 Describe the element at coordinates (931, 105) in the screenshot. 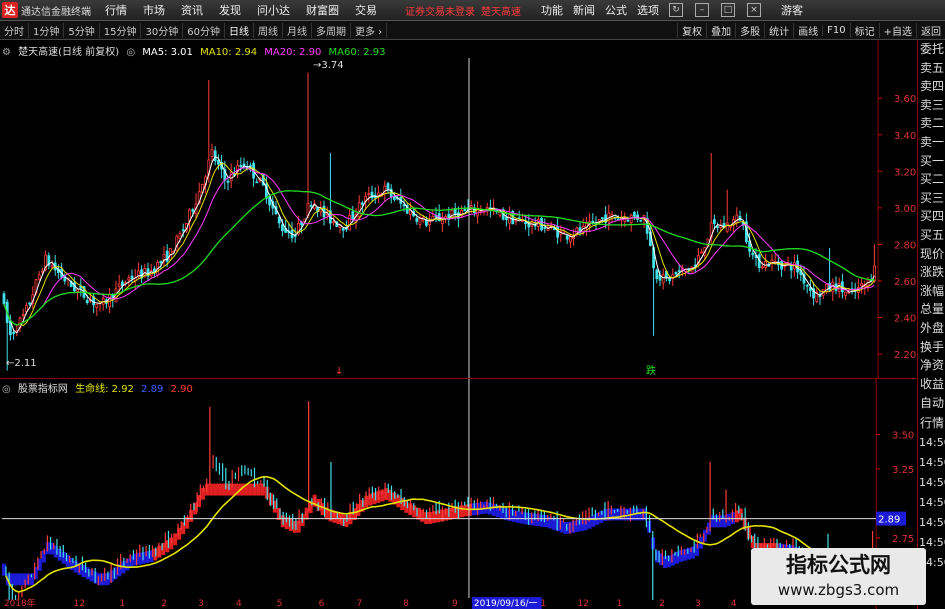

I see `tab-ask3: 卖三` at that location.